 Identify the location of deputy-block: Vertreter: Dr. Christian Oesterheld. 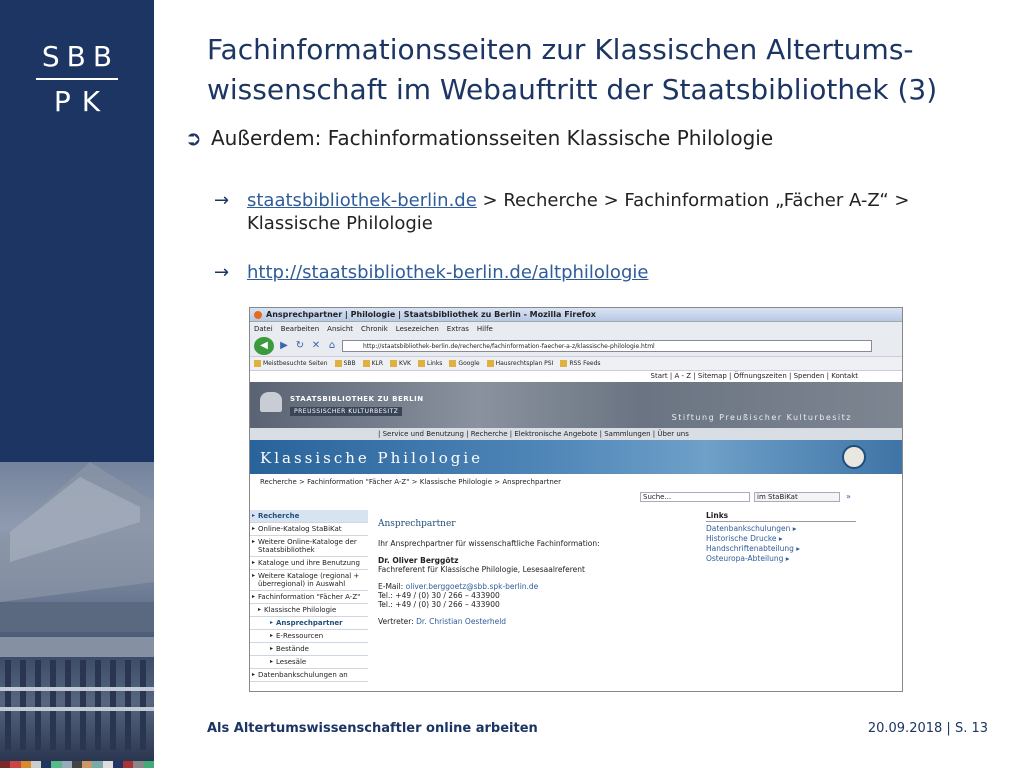
(533, 621).